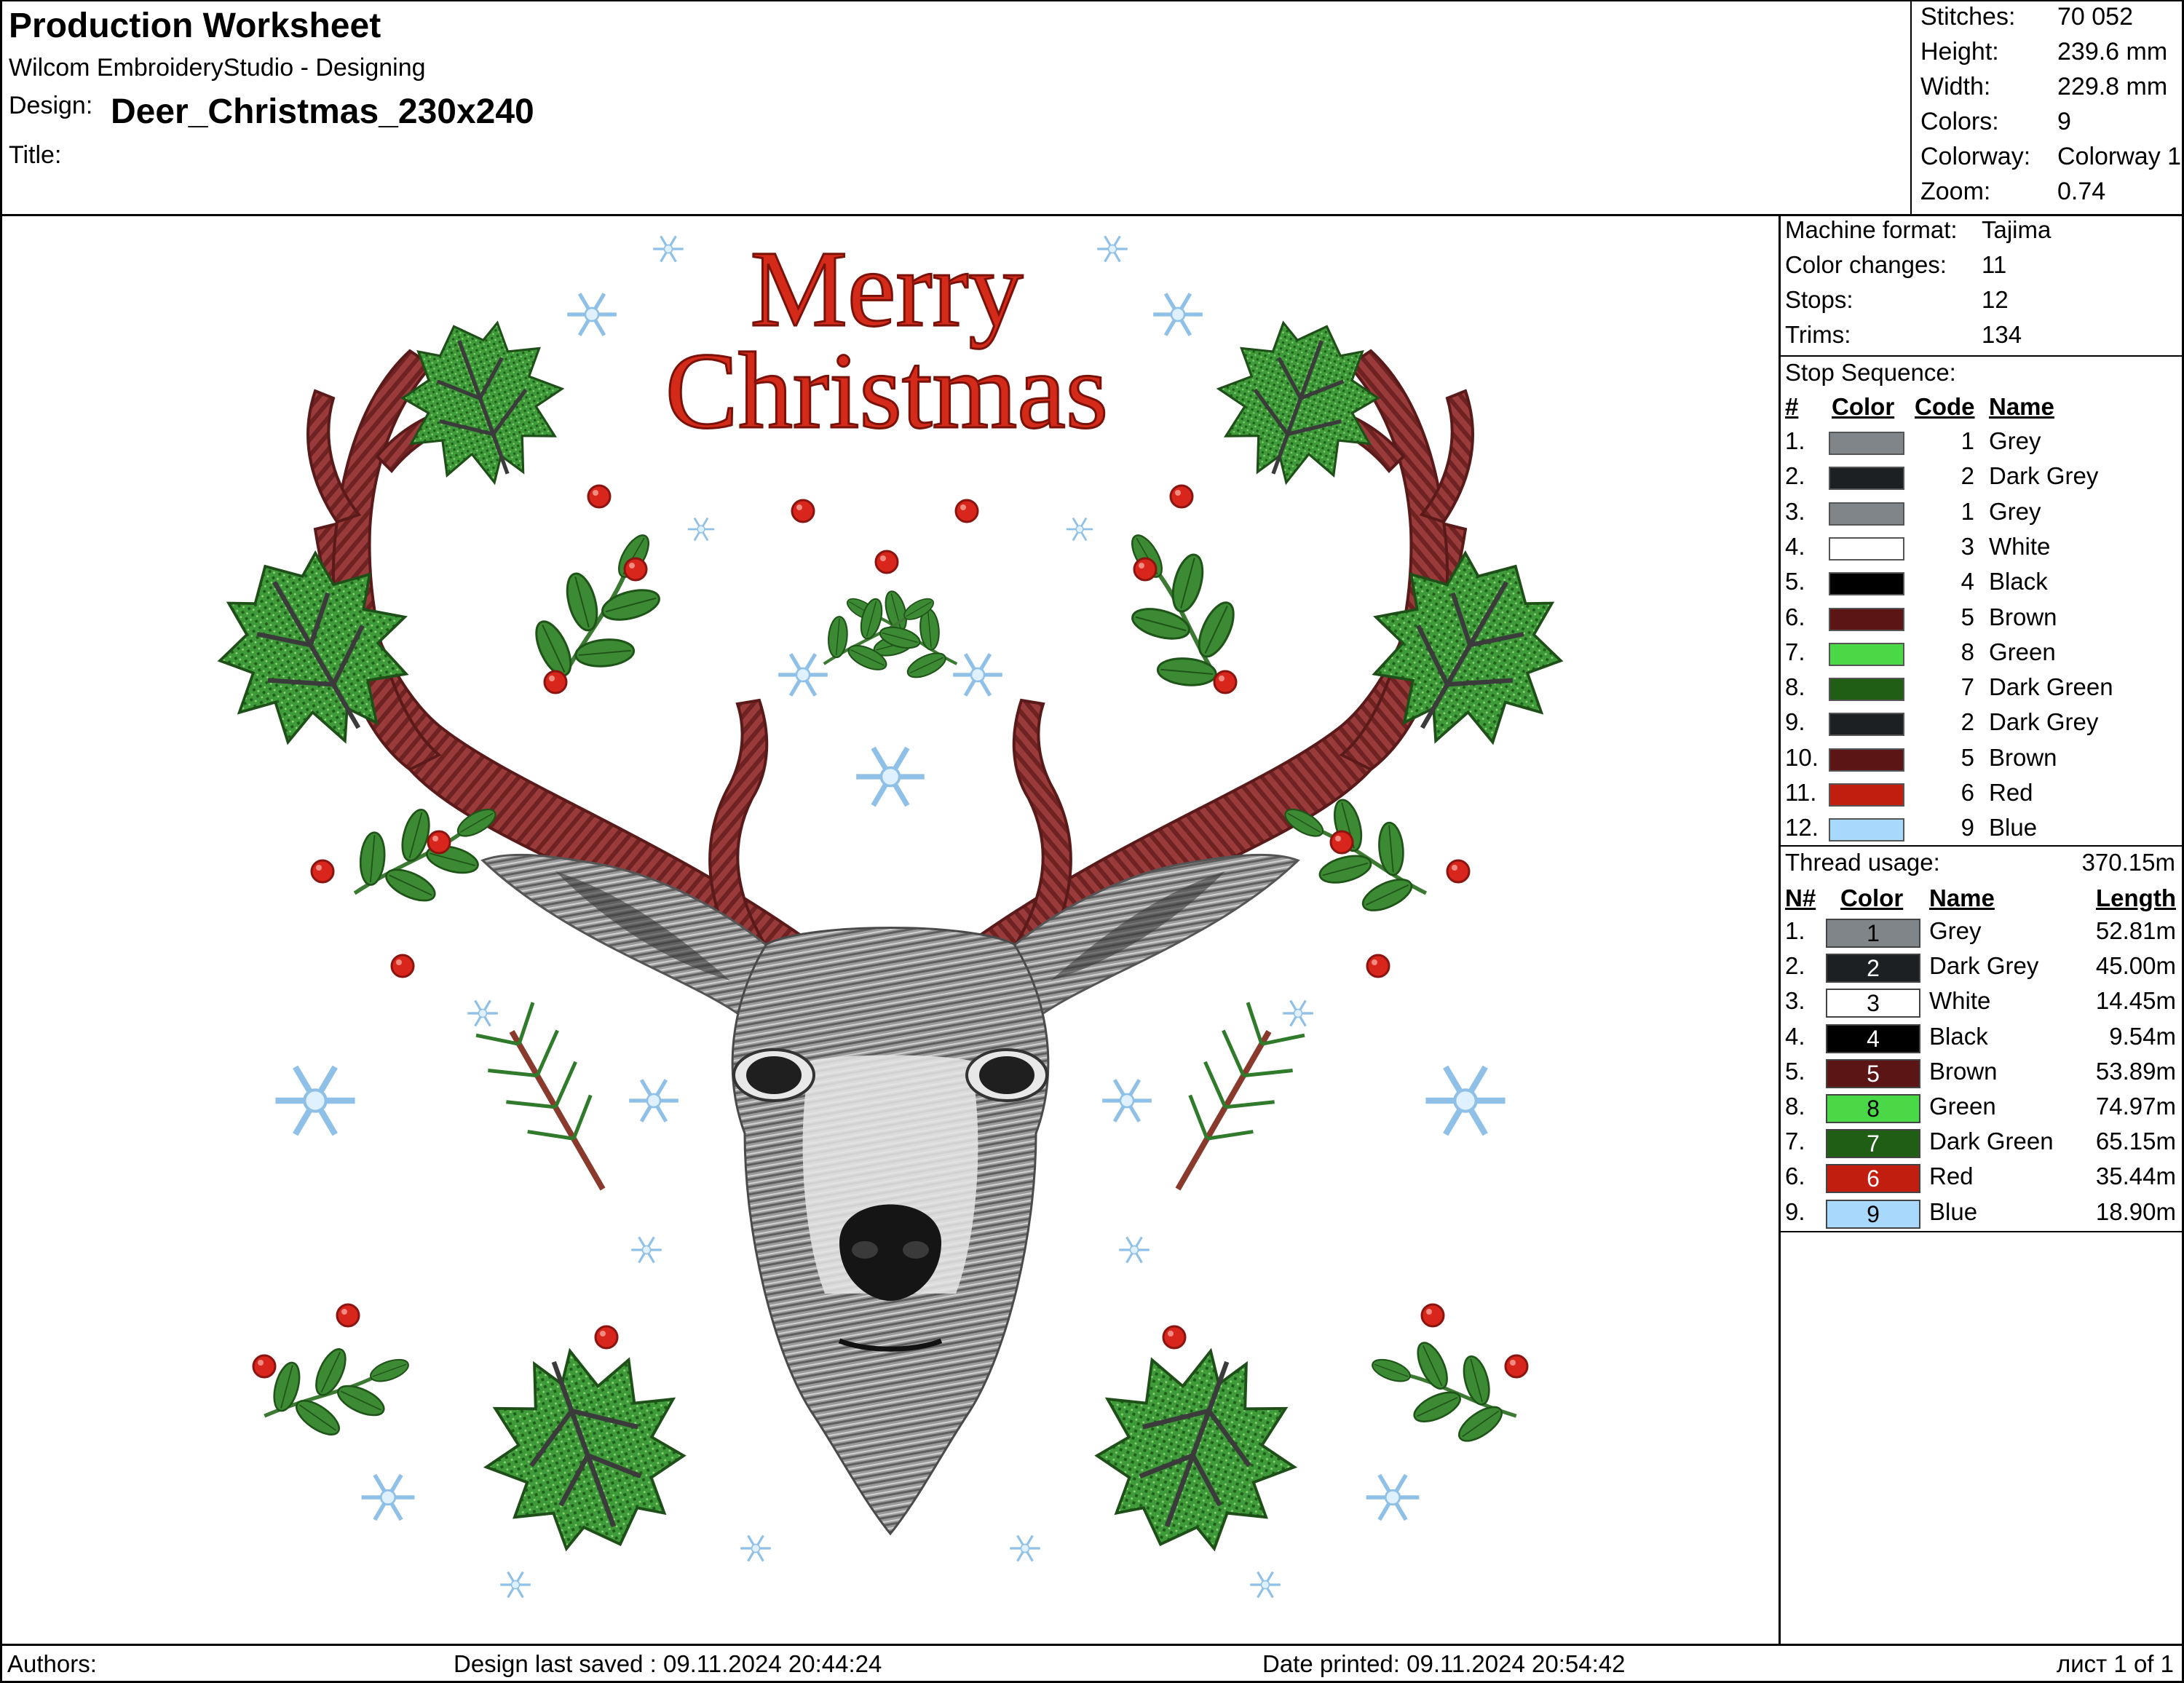 The image size is (2184, 1683). Describe the element at coordinates (52, 1663) in the screenshot. I see `authors-label: Authors:` at that location.